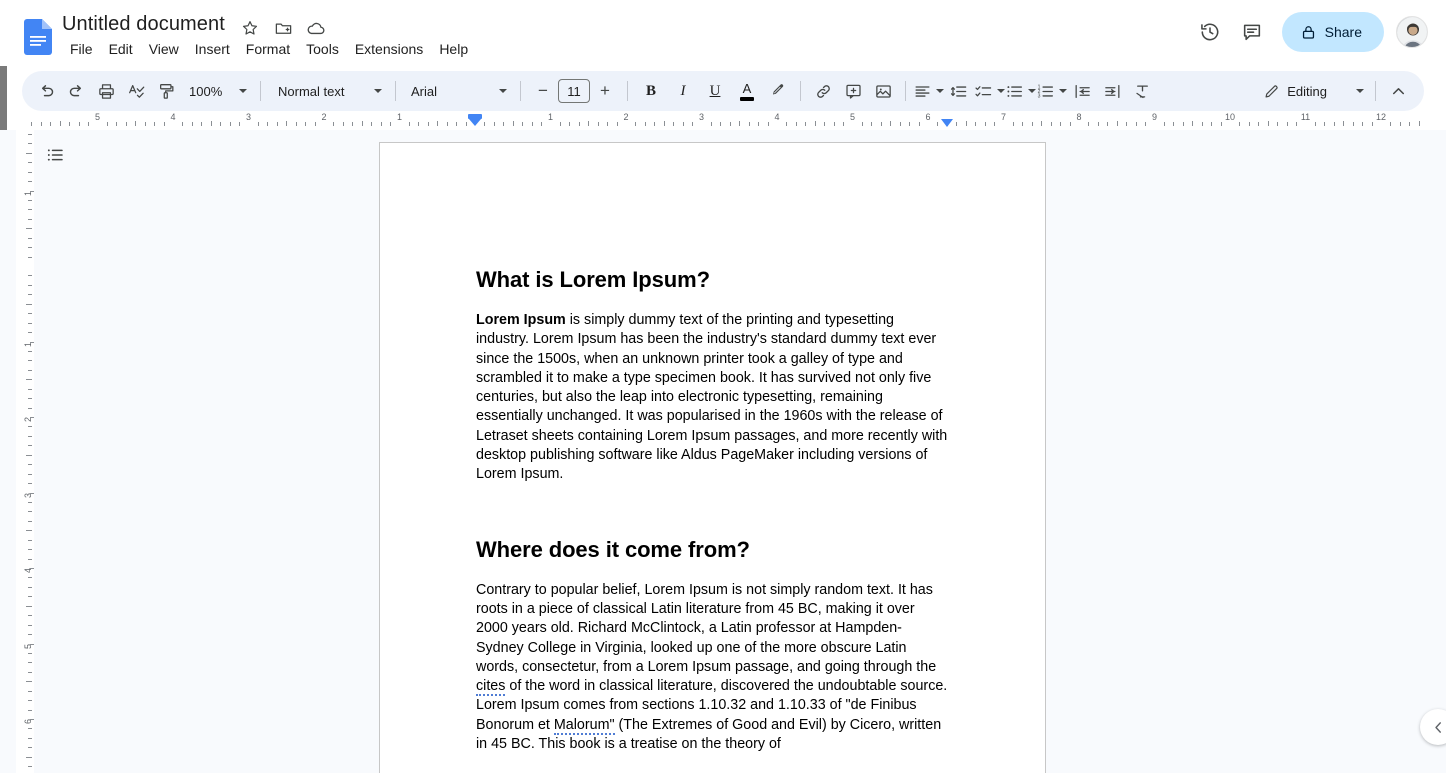 The image size is (1446, 773). What do you see at coordinates (574, 91) in the screenshot?
I see `font-size-input: 11` at bounding box center [574, 91].